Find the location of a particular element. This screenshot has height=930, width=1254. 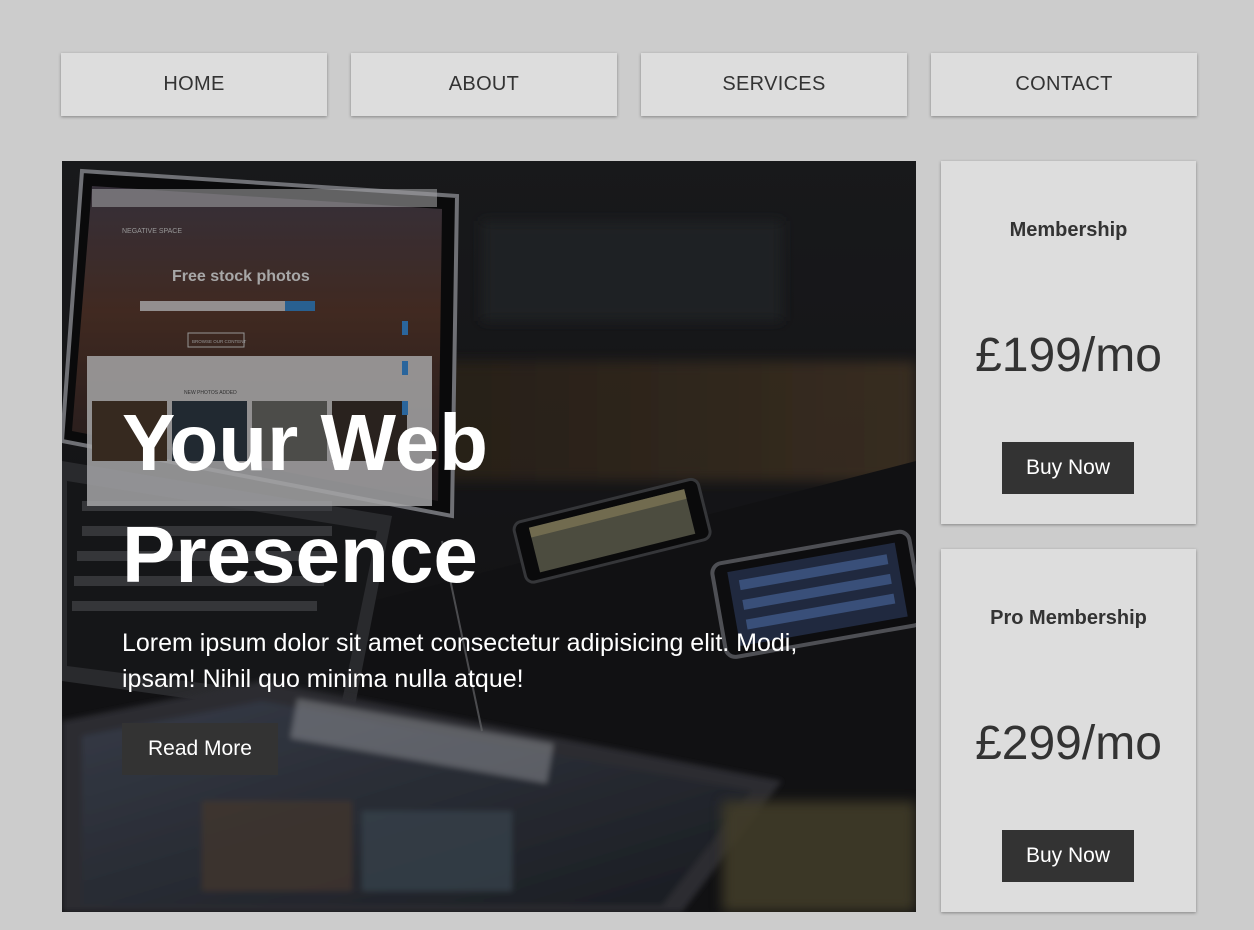

hero-title: Your Web Presence is located at coordinates (305, 498).